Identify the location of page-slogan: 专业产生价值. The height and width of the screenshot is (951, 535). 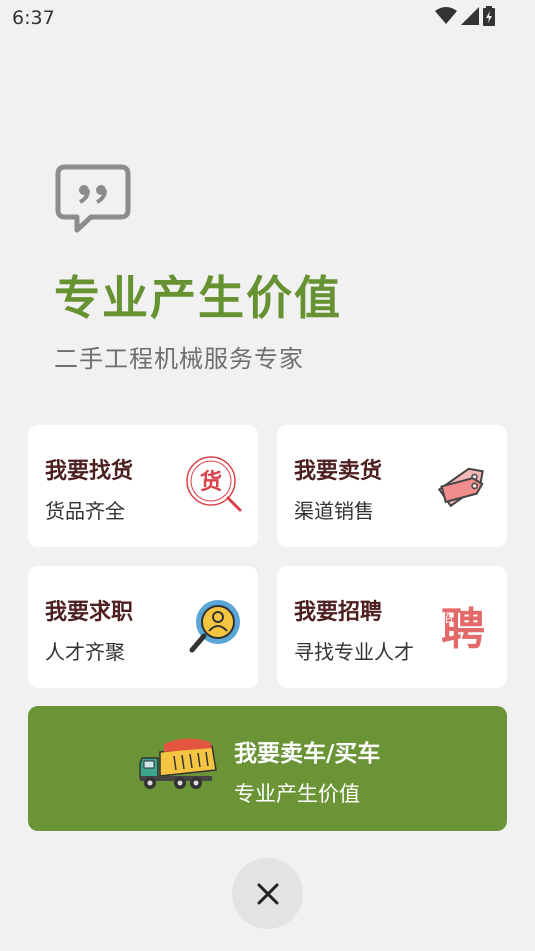
(198, 298).